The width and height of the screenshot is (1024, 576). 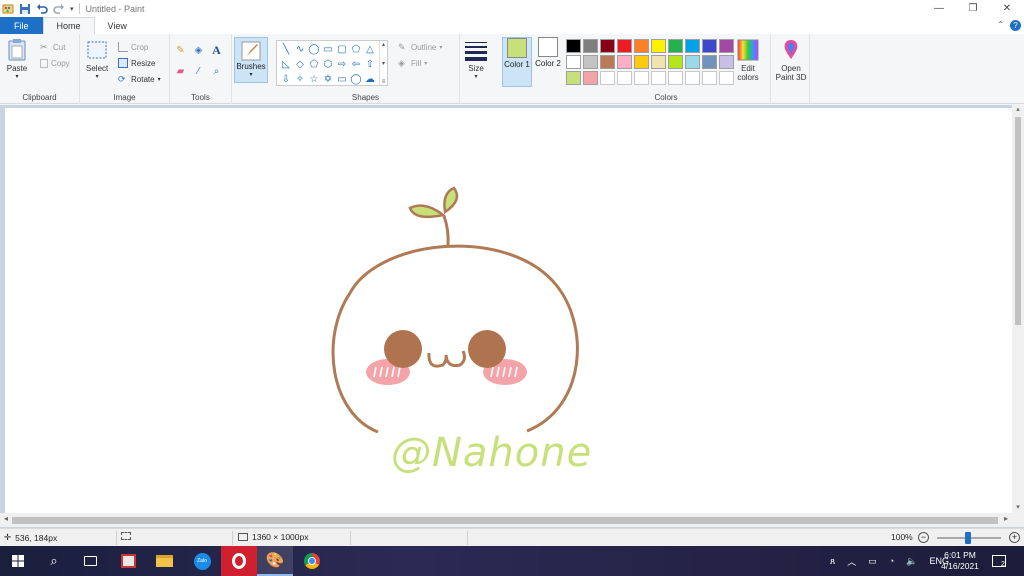 I want to click on four-point-star-icon: ✧, so click(x=300, y=79).